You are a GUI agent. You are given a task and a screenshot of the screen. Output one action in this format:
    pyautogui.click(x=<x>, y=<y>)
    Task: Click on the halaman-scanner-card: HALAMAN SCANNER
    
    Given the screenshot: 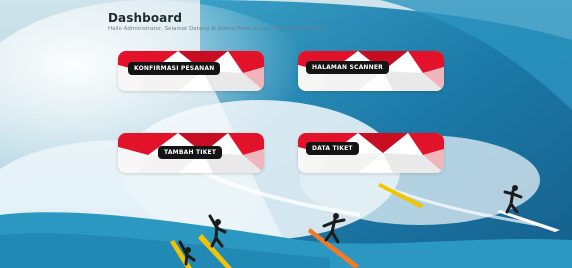 What is the action you would take?
    pyautogui.click(x=371, y=71)
    